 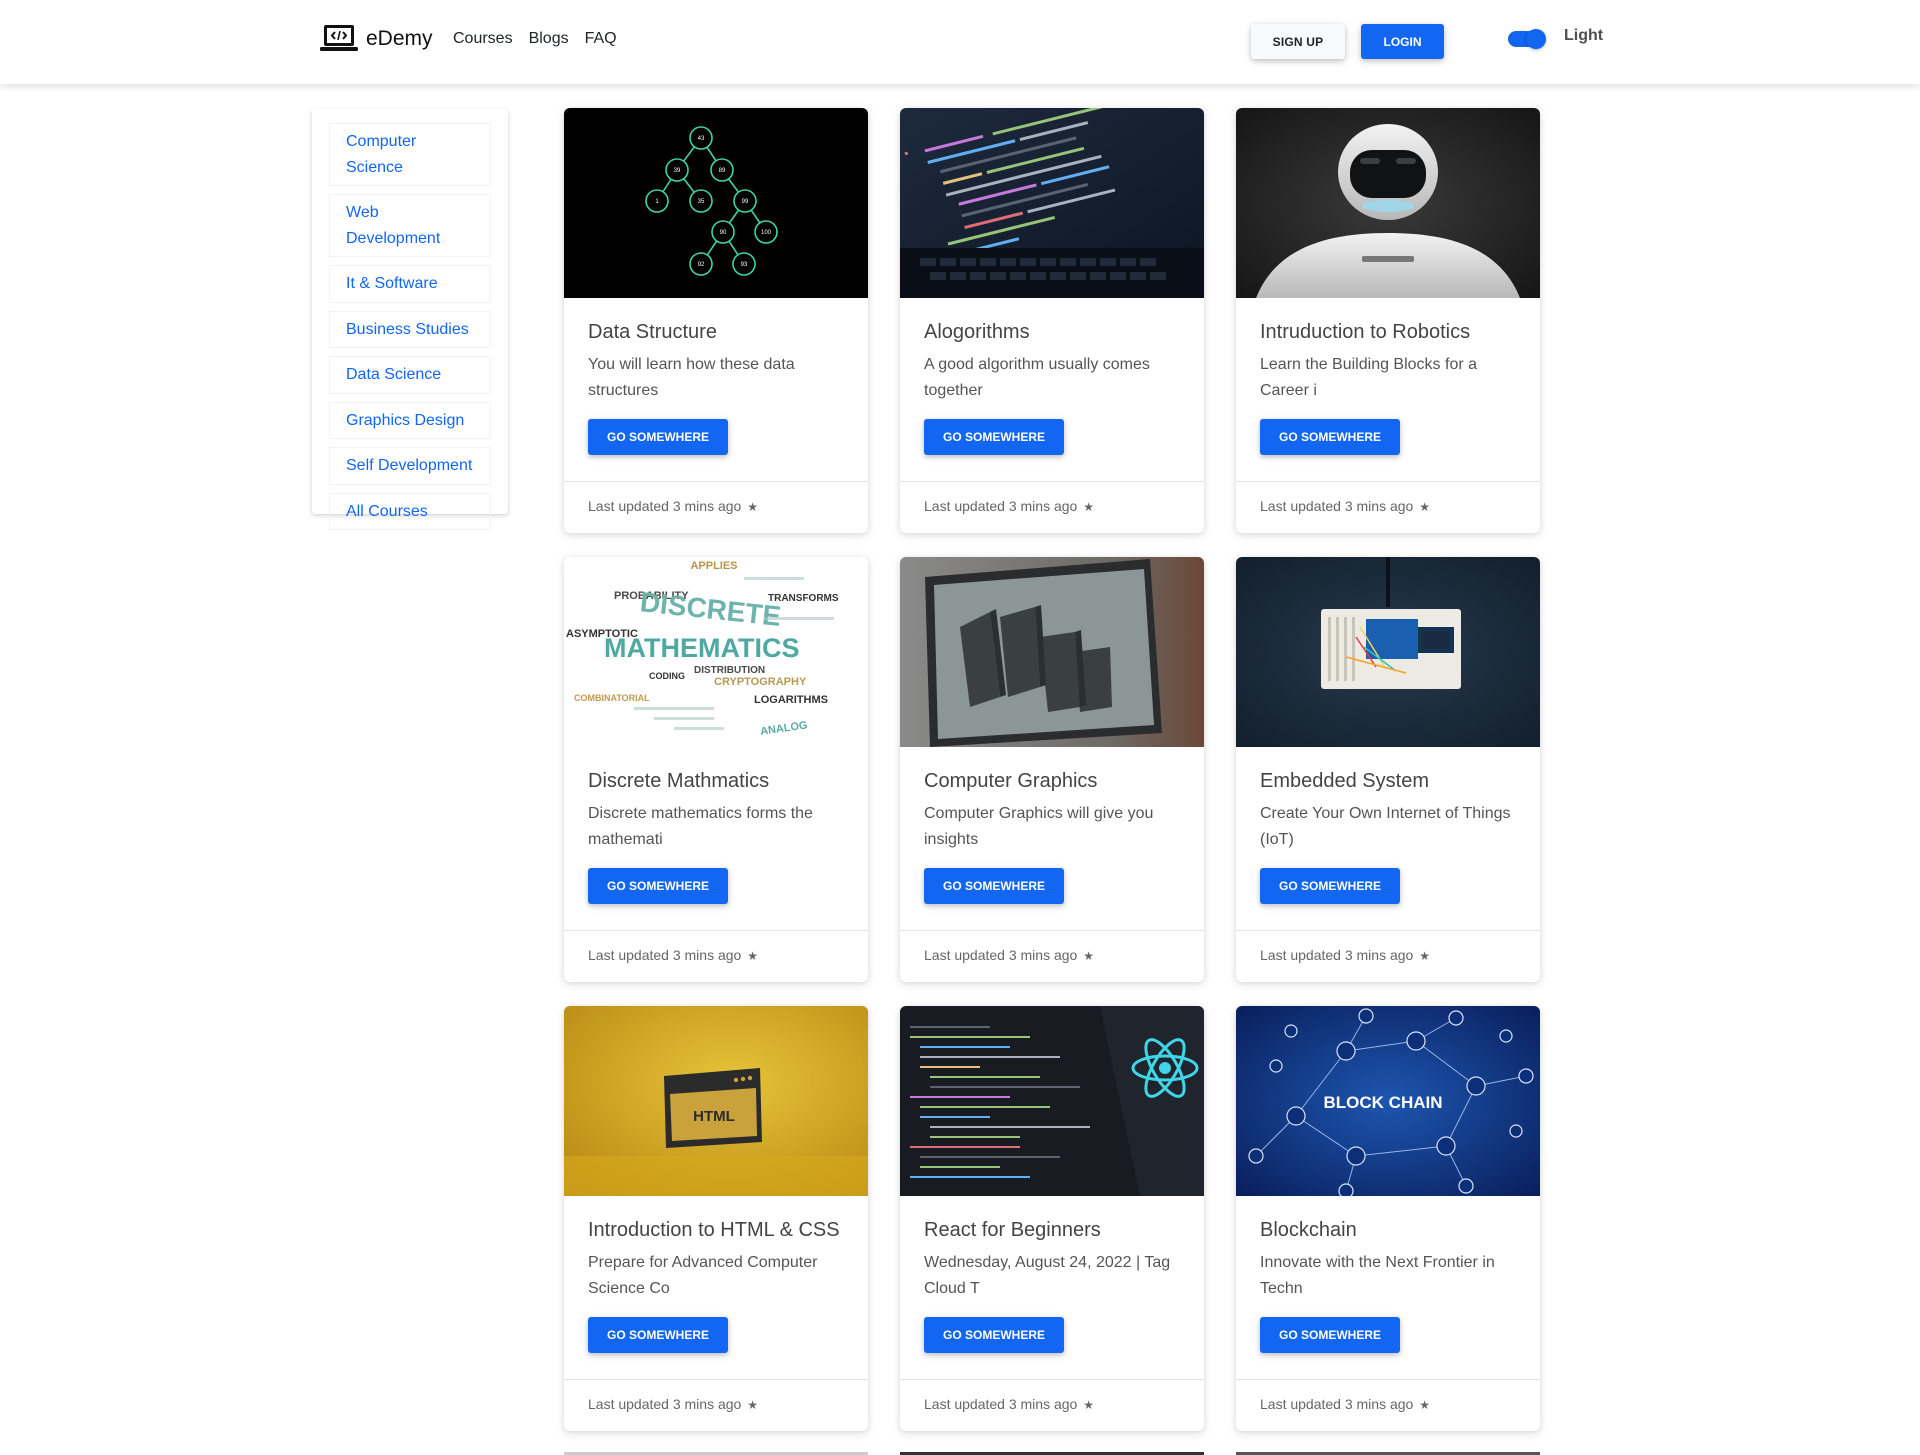 I want to click on card-title: Intruduction to Robotics, so click(x=1365, y=332).